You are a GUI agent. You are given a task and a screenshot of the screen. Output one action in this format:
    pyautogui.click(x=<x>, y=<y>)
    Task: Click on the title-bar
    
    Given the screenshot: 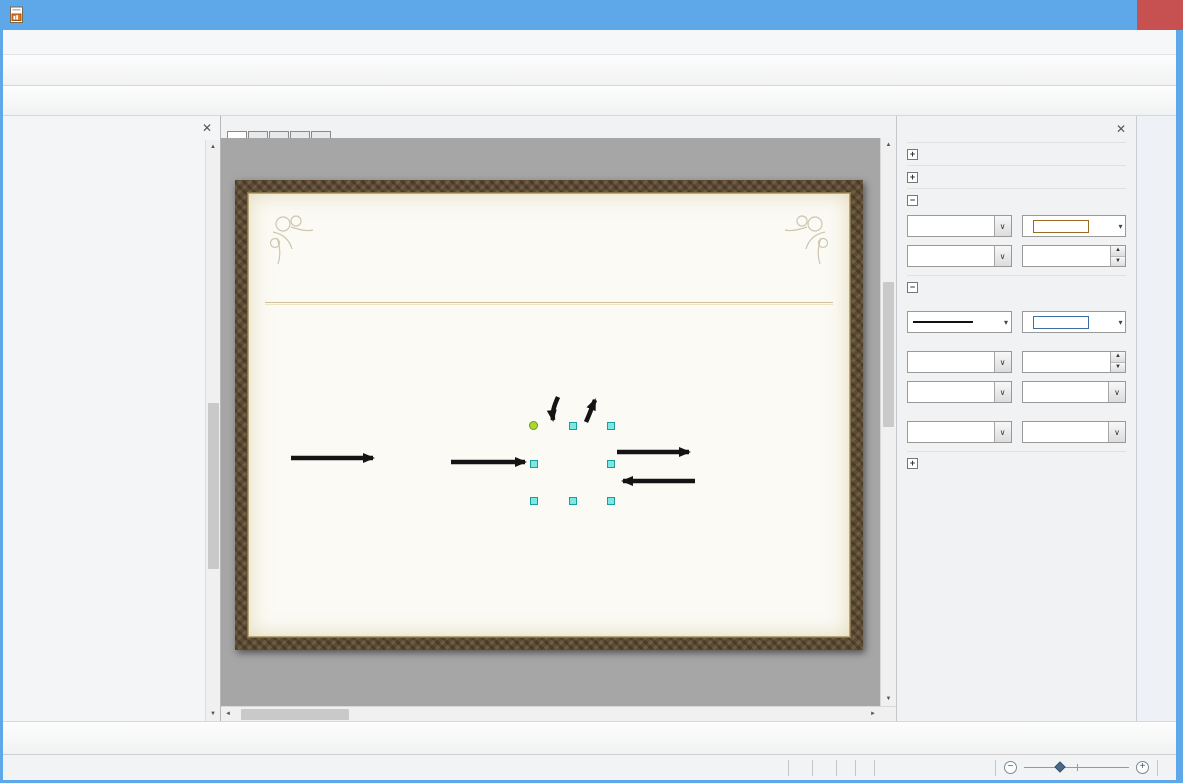 What is the action you would take?
    pyautogui.click(x=591, y=15)
    